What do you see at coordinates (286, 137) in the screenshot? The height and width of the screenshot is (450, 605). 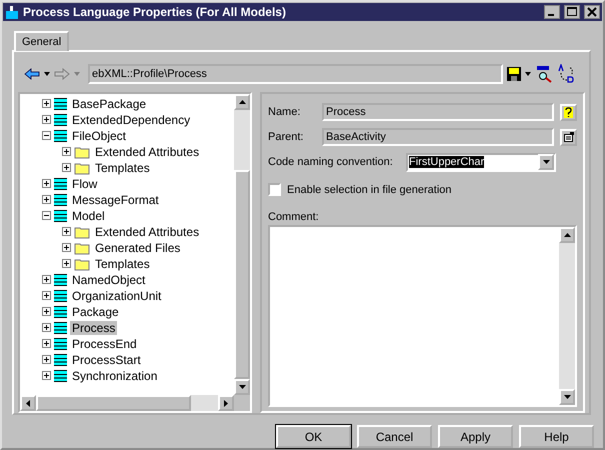 I see `field-label: Parent:` at bounding box center [286, 137].